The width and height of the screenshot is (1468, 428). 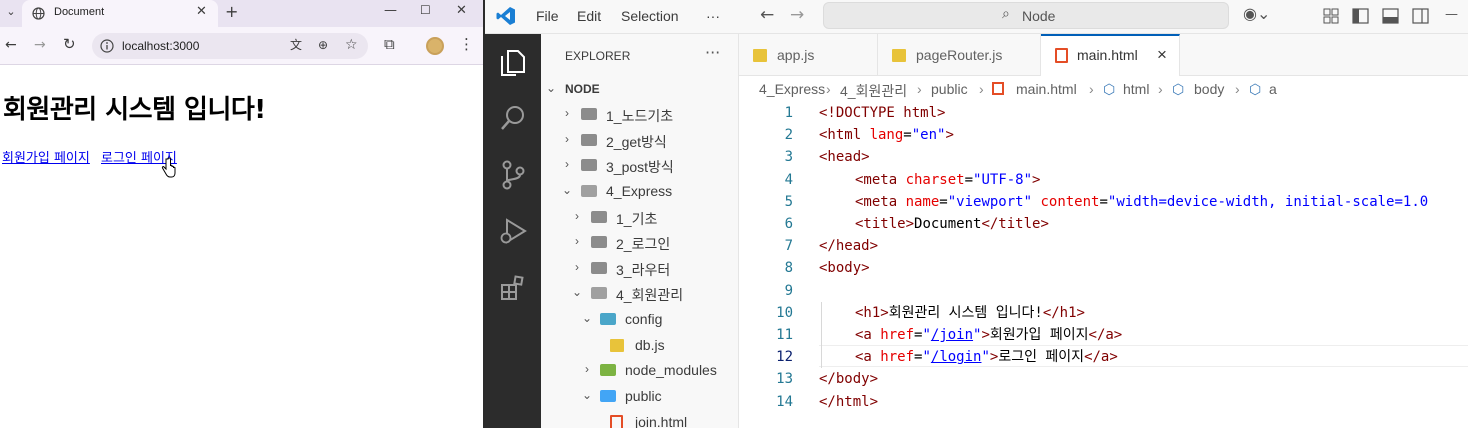 I want to click on translate-icon: 文, so click(x=296, y=45).